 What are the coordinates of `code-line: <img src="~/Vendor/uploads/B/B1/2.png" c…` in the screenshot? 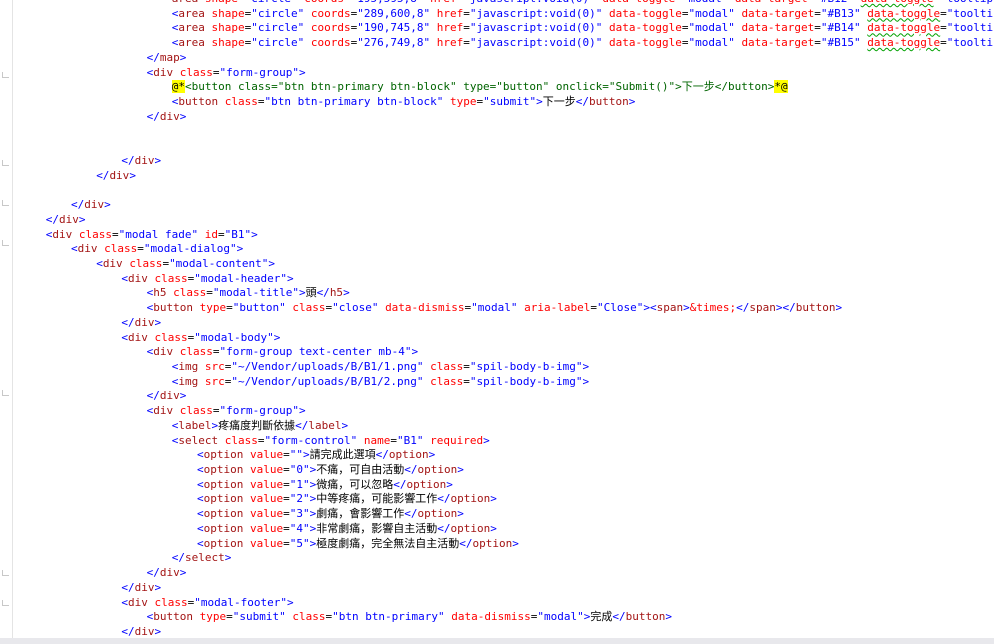 It's located at (380, 382).